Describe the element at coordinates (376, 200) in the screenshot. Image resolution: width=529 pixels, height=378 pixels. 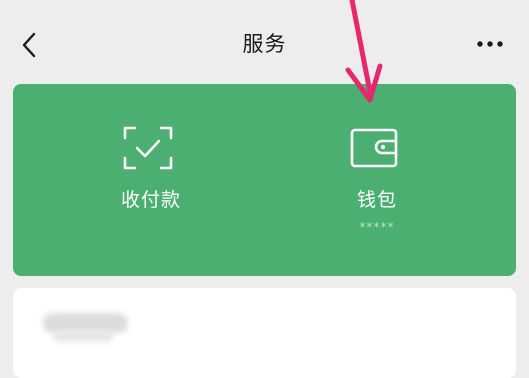
I see `service-label: 钱包` at that location.